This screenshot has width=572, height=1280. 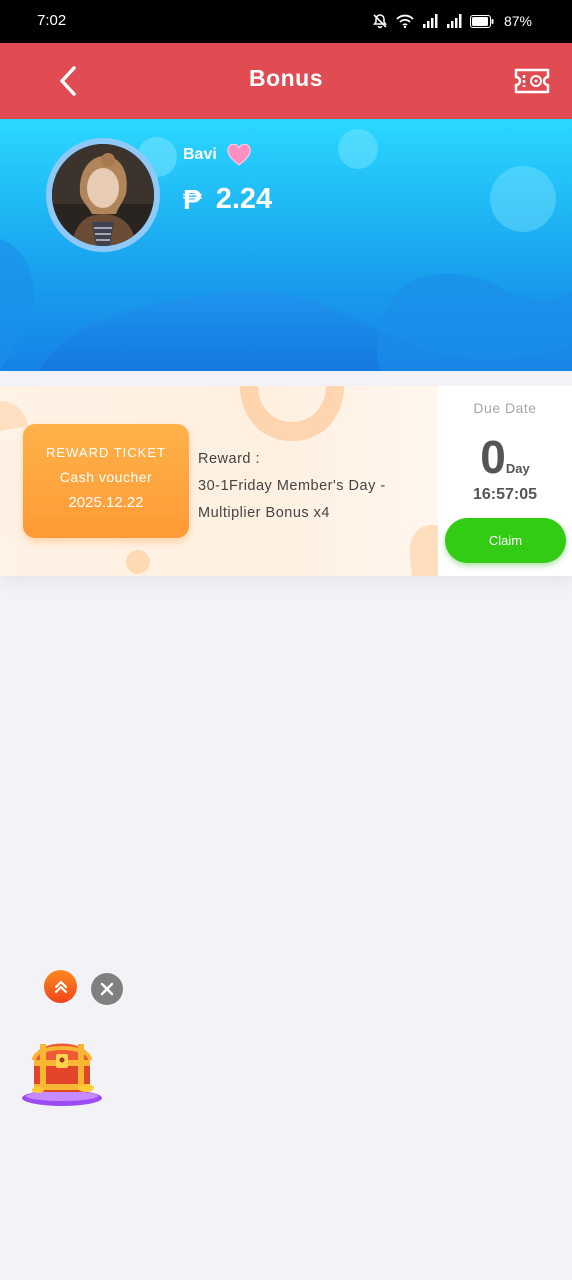 I want to click on status-bar: 7:02 87%, so click(x=286, y=21).